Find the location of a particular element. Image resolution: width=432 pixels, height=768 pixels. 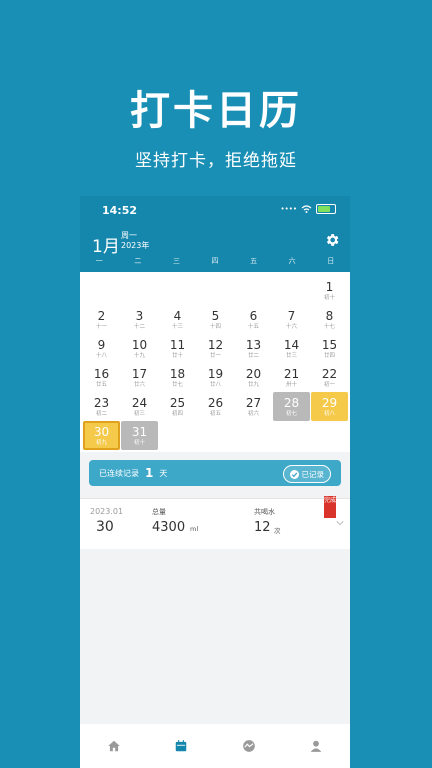

calendar-day: 11 廿十 is located at coordinates (177, 348).